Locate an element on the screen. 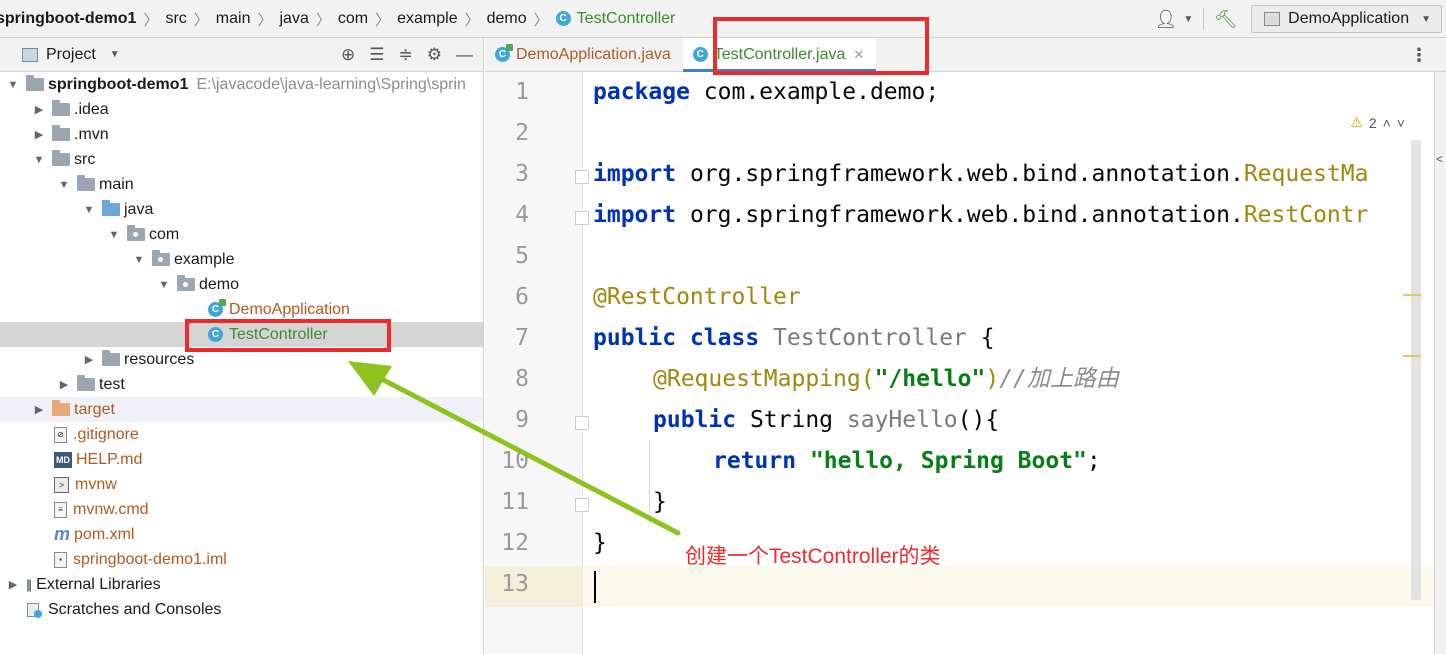 This screenshot has width=1446, height=654. tree-item: ▶ target is located at coordinates (241, 409).